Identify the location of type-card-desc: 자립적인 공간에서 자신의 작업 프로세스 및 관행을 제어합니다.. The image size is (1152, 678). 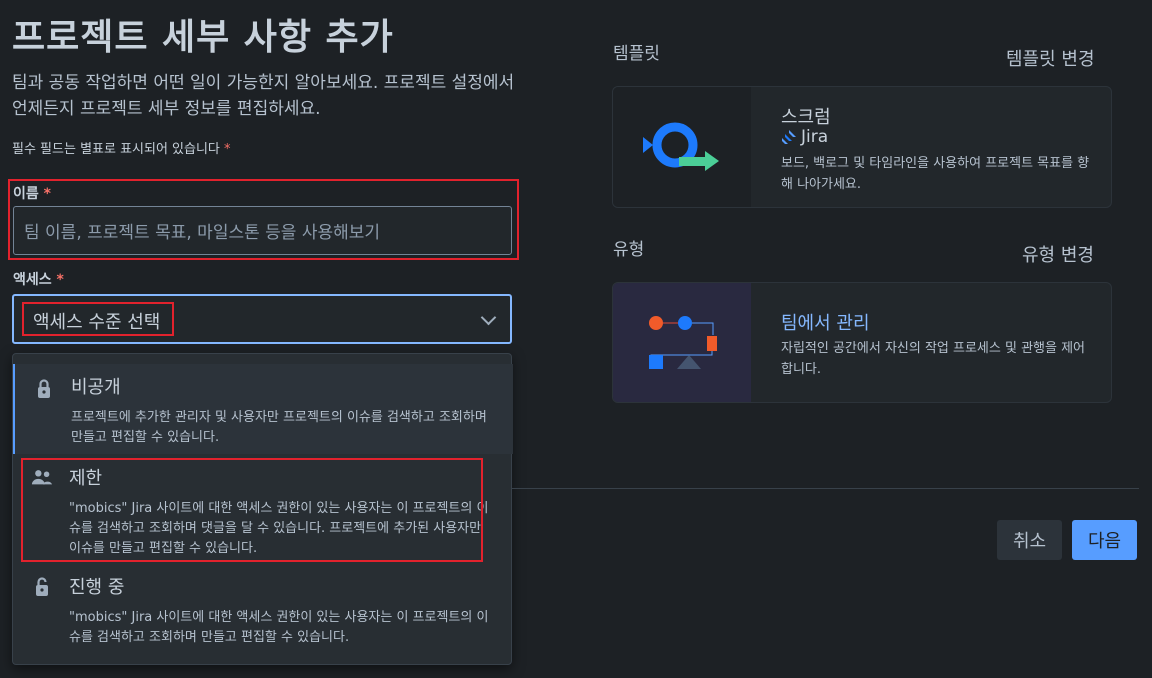
(933, 359).